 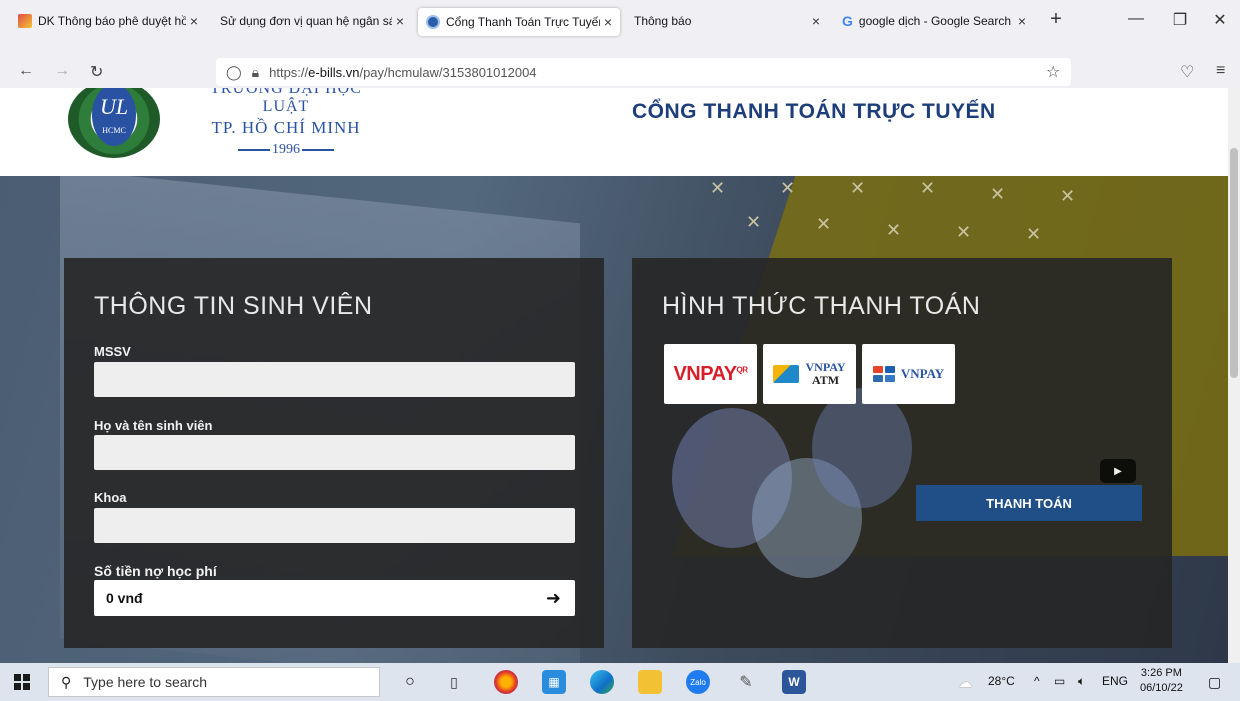 I want to click on tab-cong-thanh-toan: Cổng Thanh Toán Trực Tuyến ×, so click(x=519, y=22).